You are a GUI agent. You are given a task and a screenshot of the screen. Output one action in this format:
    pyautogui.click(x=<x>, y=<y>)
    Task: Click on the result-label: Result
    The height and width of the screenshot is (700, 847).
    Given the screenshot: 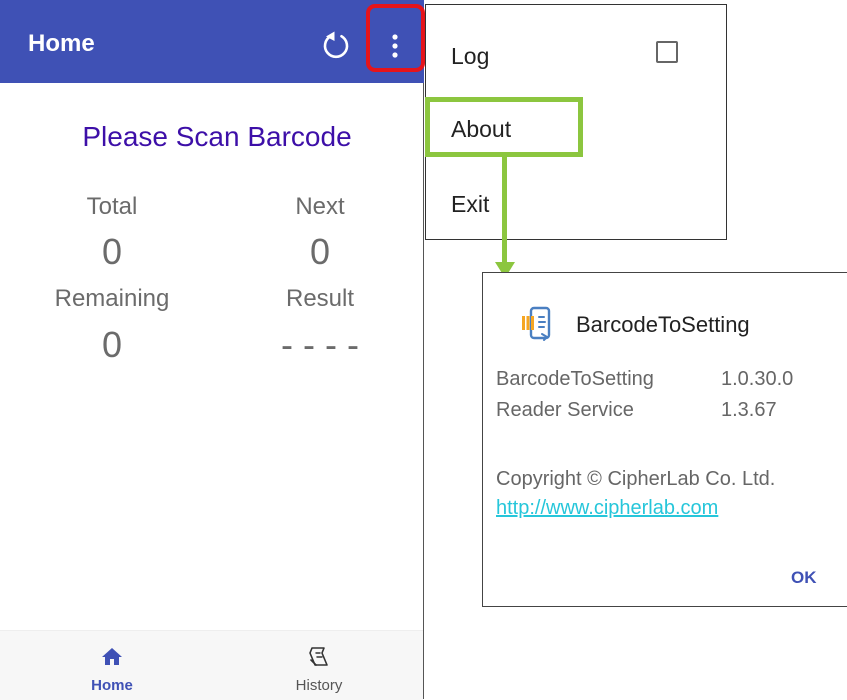 What is the action you would take?
    pyautogui.click(x=320, y=298)
    